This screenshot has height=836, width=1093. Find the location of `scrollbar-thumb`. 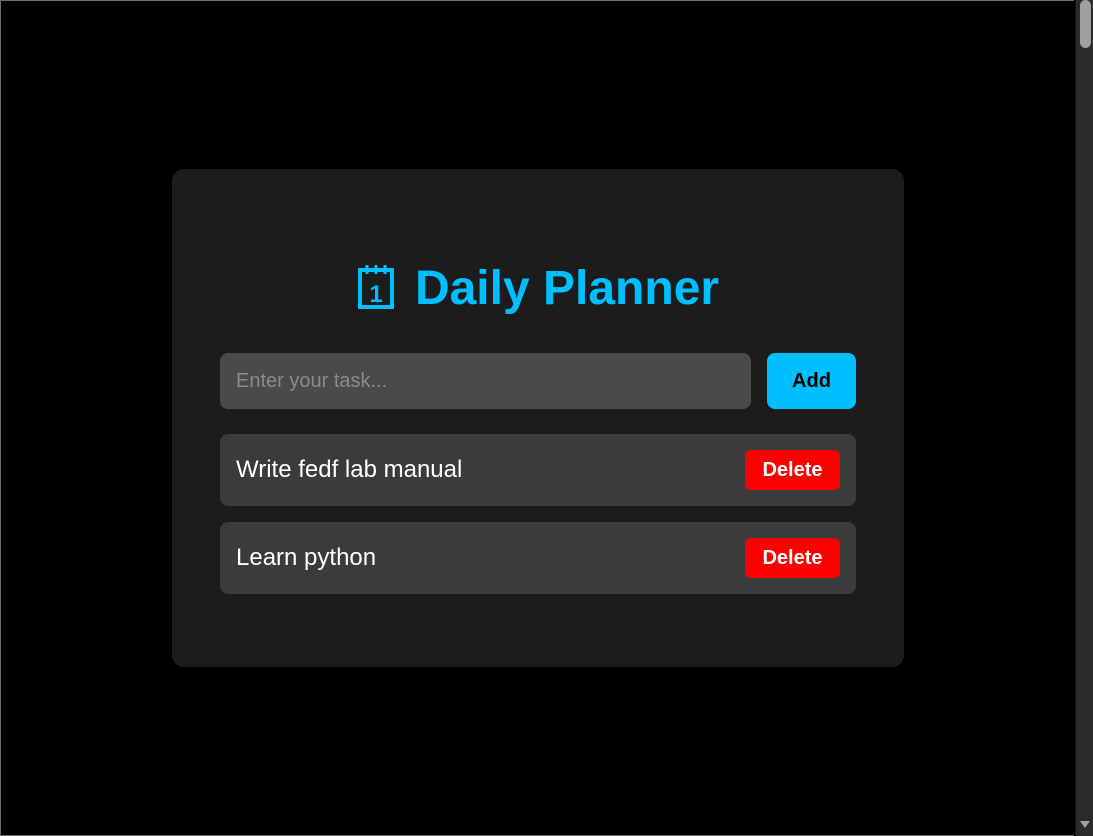

scrollbar-thumb is located at coordinates (1085, 24).